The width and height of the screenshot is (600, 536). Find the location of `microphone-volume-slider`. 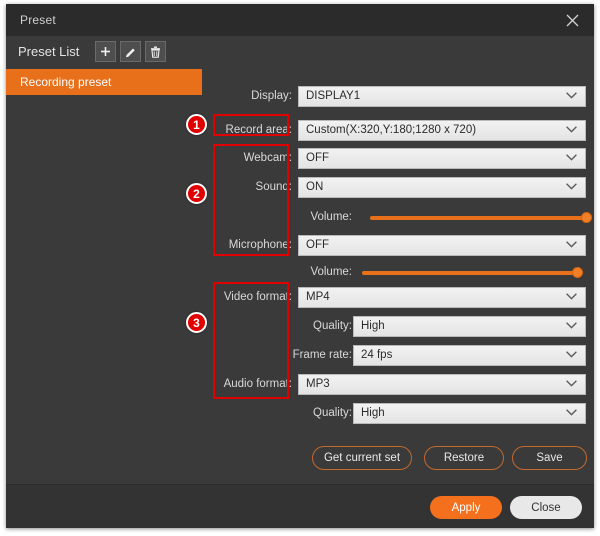

microphone-volume-slider is located at coordinates (472, 273).